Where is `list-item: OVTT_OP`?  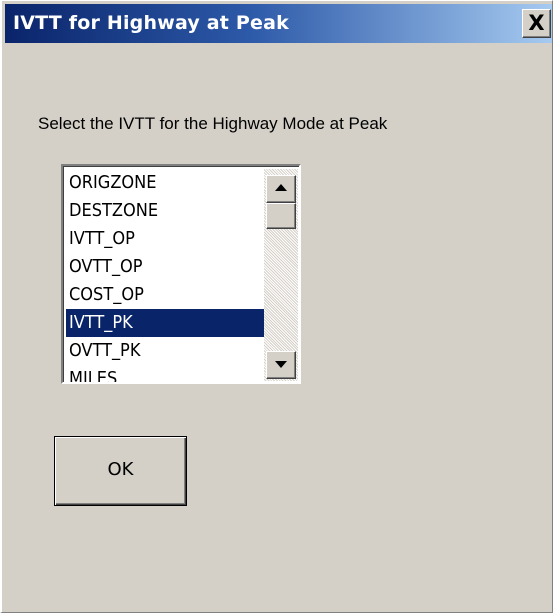
list-item: OVTT_OP is located at coordinates (165, 267).